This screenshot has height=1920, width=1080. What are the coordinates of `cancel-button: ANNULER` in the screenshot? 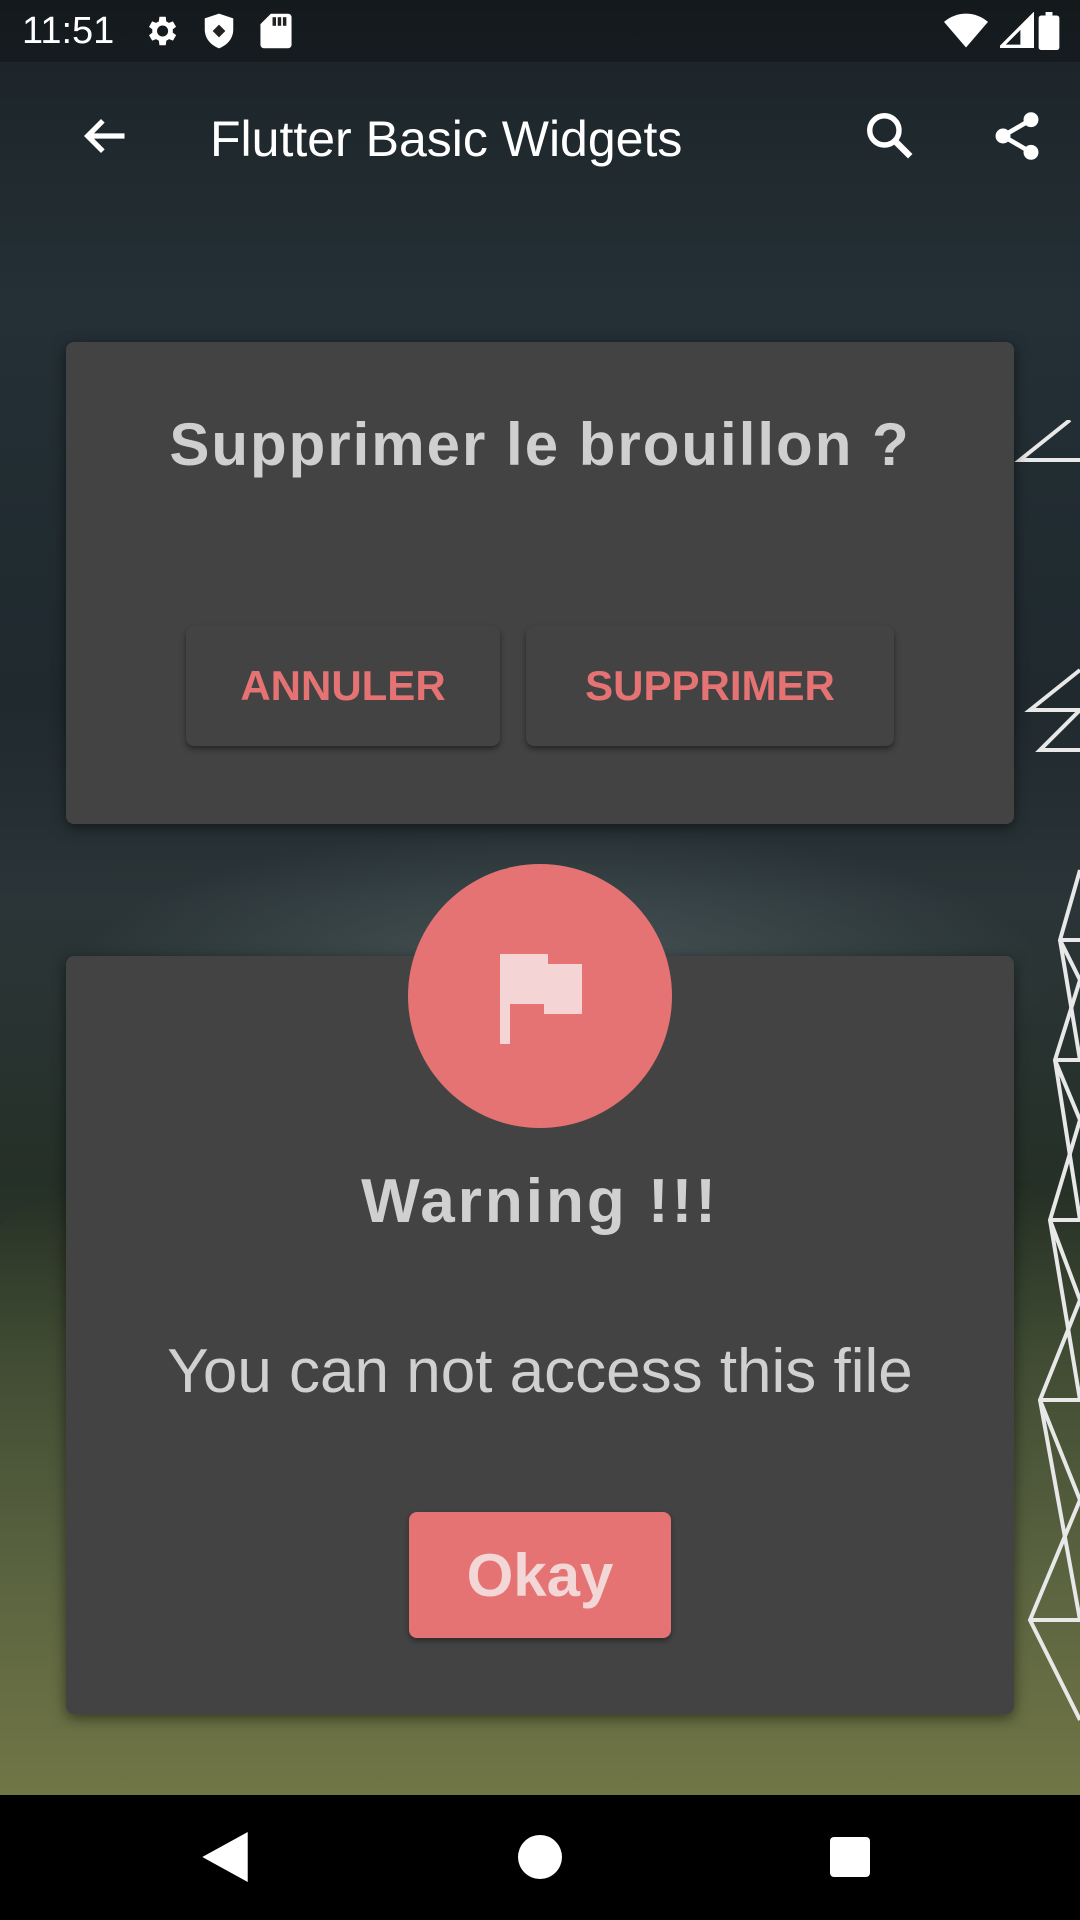 It's located at (343, 686).